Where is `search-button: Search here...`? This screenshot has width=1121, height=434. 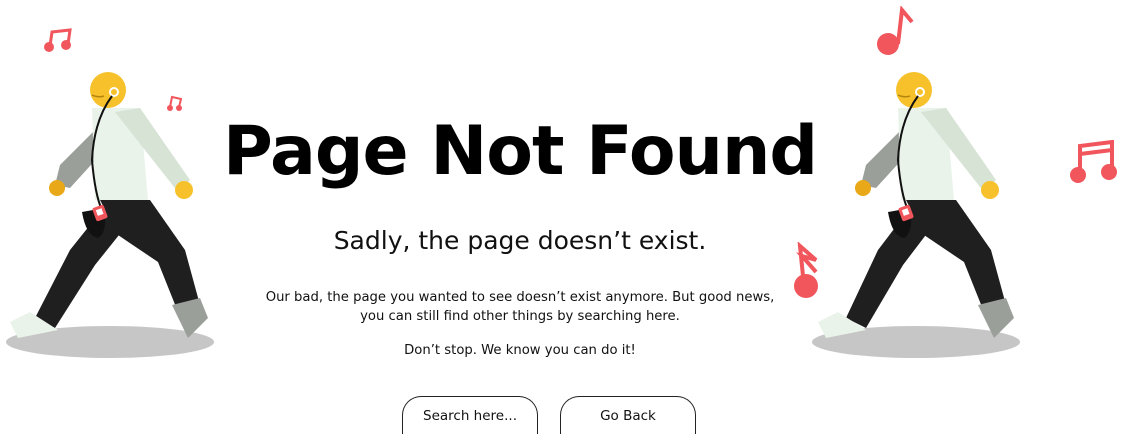 search-button: Search here... is located at coordinates (470, 415).